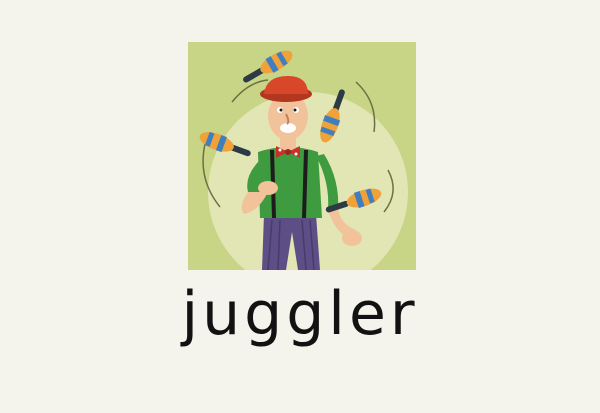 This screenshot has width=600, height=413. I want to click on left-hand, so click(268, 188).